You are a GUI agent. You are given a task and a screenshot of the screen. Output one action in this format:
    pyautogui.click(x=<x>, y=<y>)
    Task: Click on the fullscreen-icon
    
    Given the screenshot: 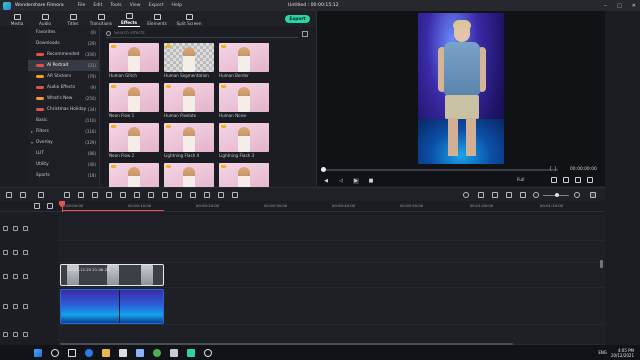 What is the action you would take?
    pyautogui.click(x=590, y=180)
    